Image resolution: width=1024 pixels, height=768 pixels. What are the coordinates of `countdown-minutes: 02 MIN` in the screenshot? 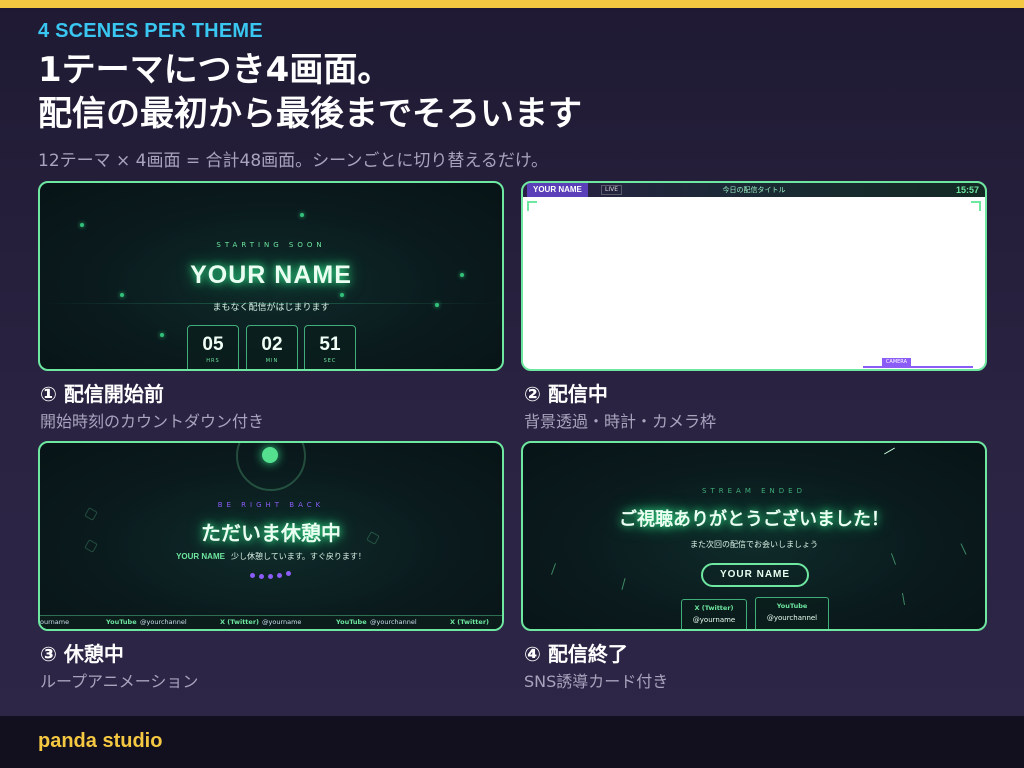 It's located at (272, 347).